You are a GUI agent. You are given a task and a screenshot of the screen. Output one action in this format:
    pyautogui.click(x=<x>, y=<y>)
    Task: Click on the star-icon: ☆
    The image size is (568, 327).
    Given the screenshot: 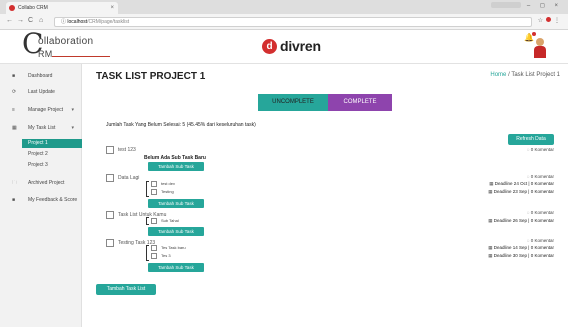 What is the action you would take?
    pyautogui.click(x=540, y=21)
    